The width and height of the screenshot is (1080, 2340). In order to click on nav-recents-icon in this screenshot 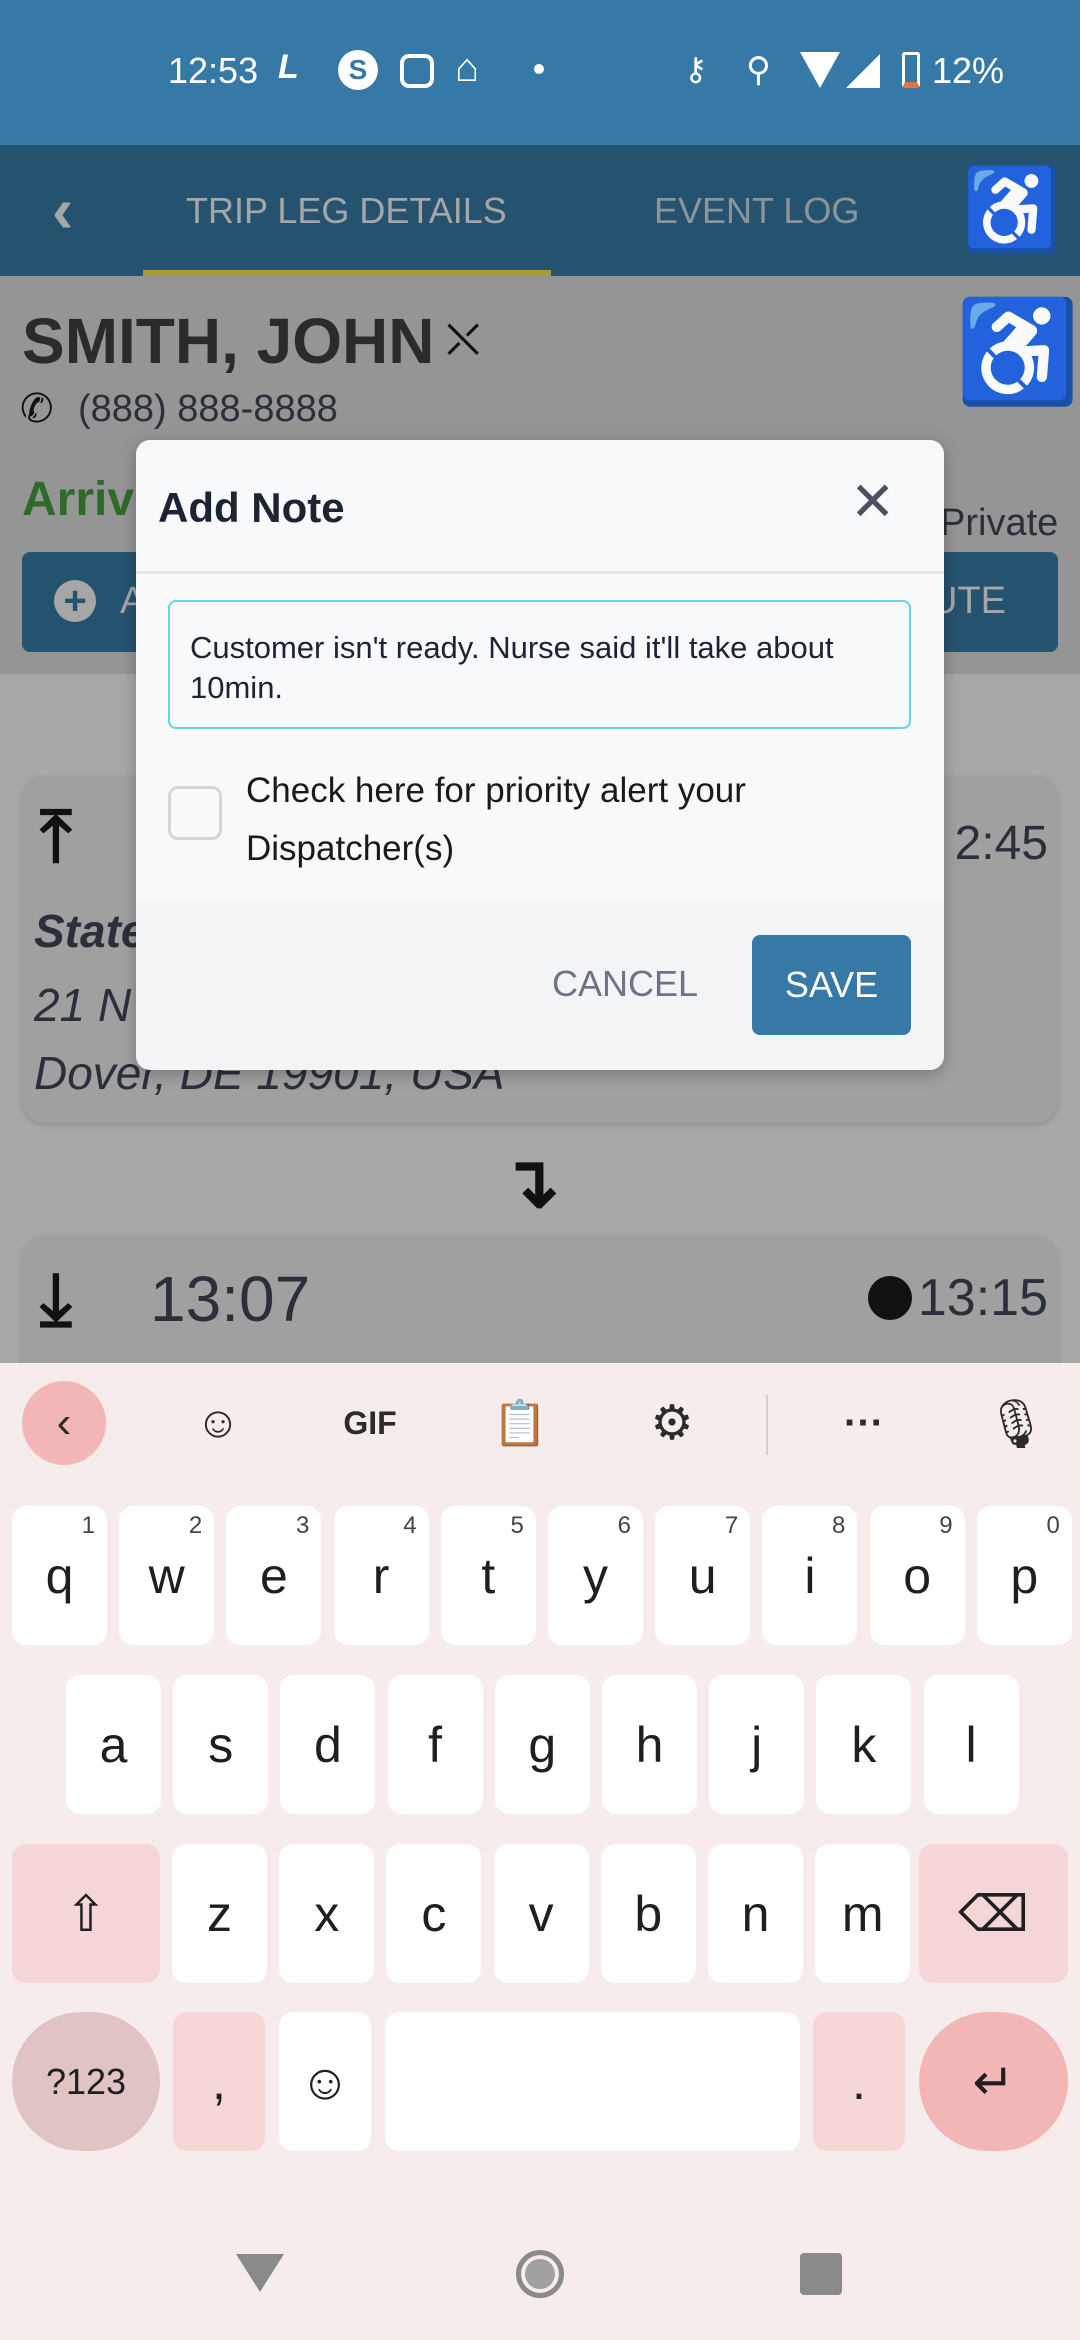, I will do `click(821, 2274)`.